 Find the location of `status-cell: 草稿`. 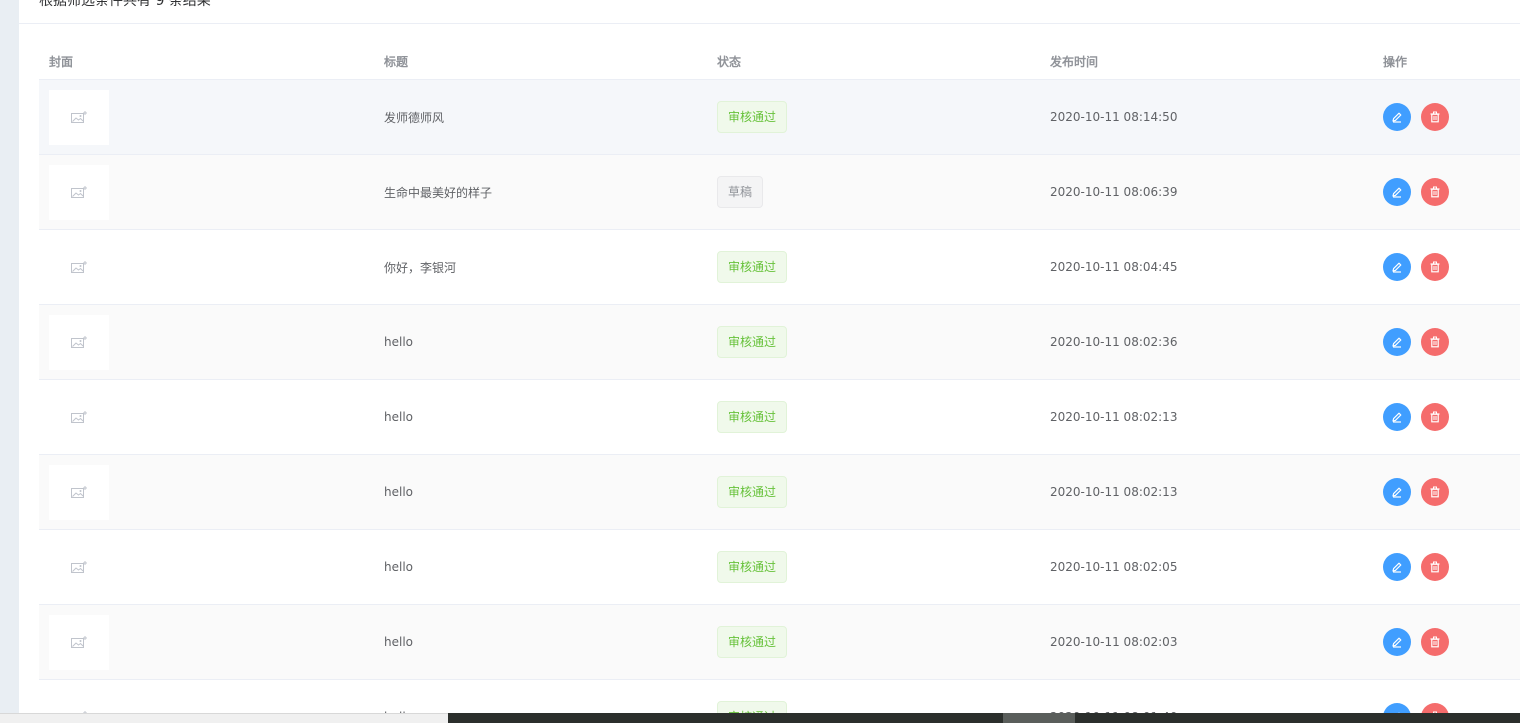

status-cell: 草稿 is located at coordinates (873, 192).